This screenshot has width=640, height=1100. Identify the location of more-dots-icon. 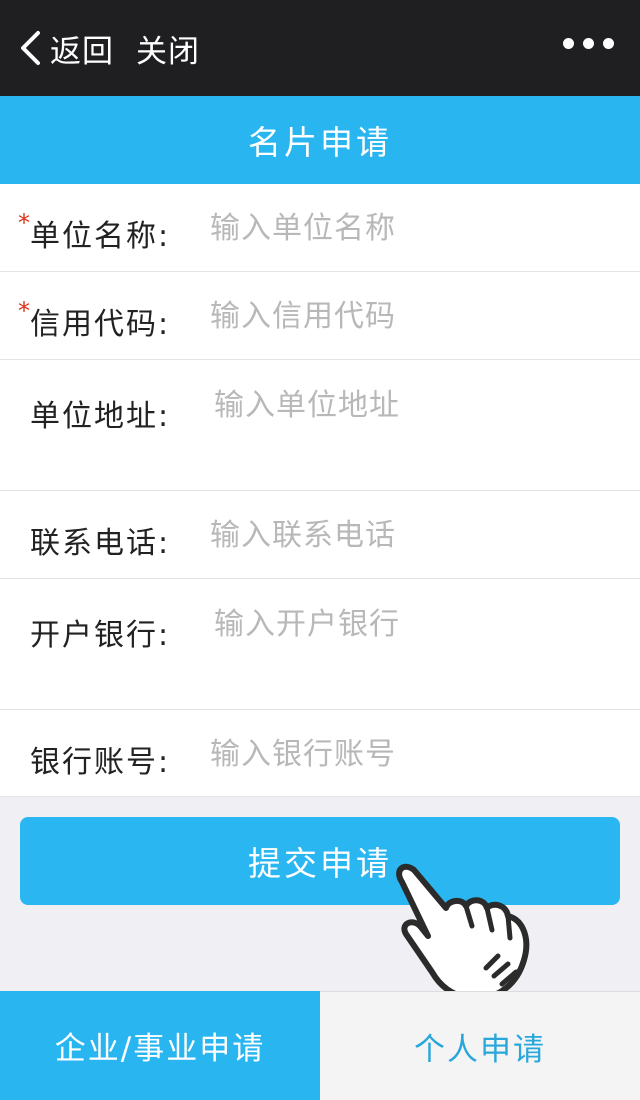
(588, 43).